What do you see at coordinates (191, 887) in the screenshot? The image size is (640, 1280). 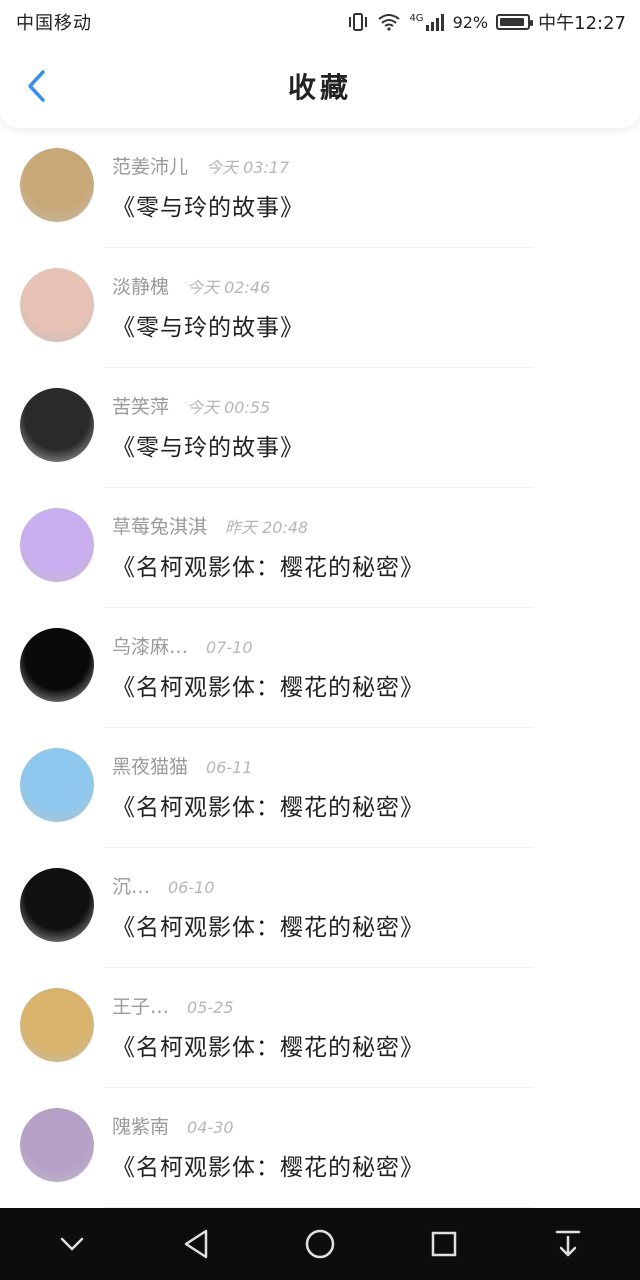 I see `favorite-time: 06-10` at bounding box center [191, 887].